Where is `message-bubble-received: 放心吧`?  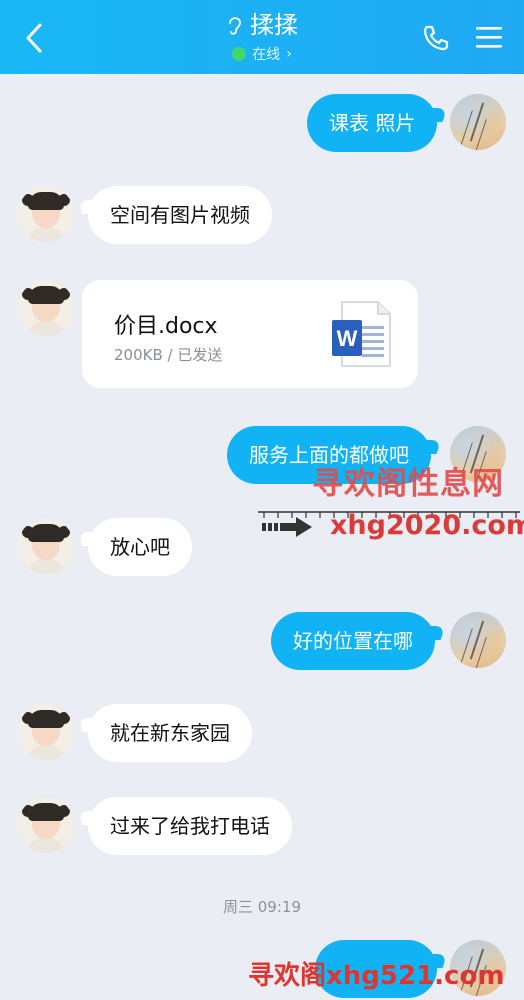 message-bubble-received: 放心吧 is located at coordinates (140, 547).